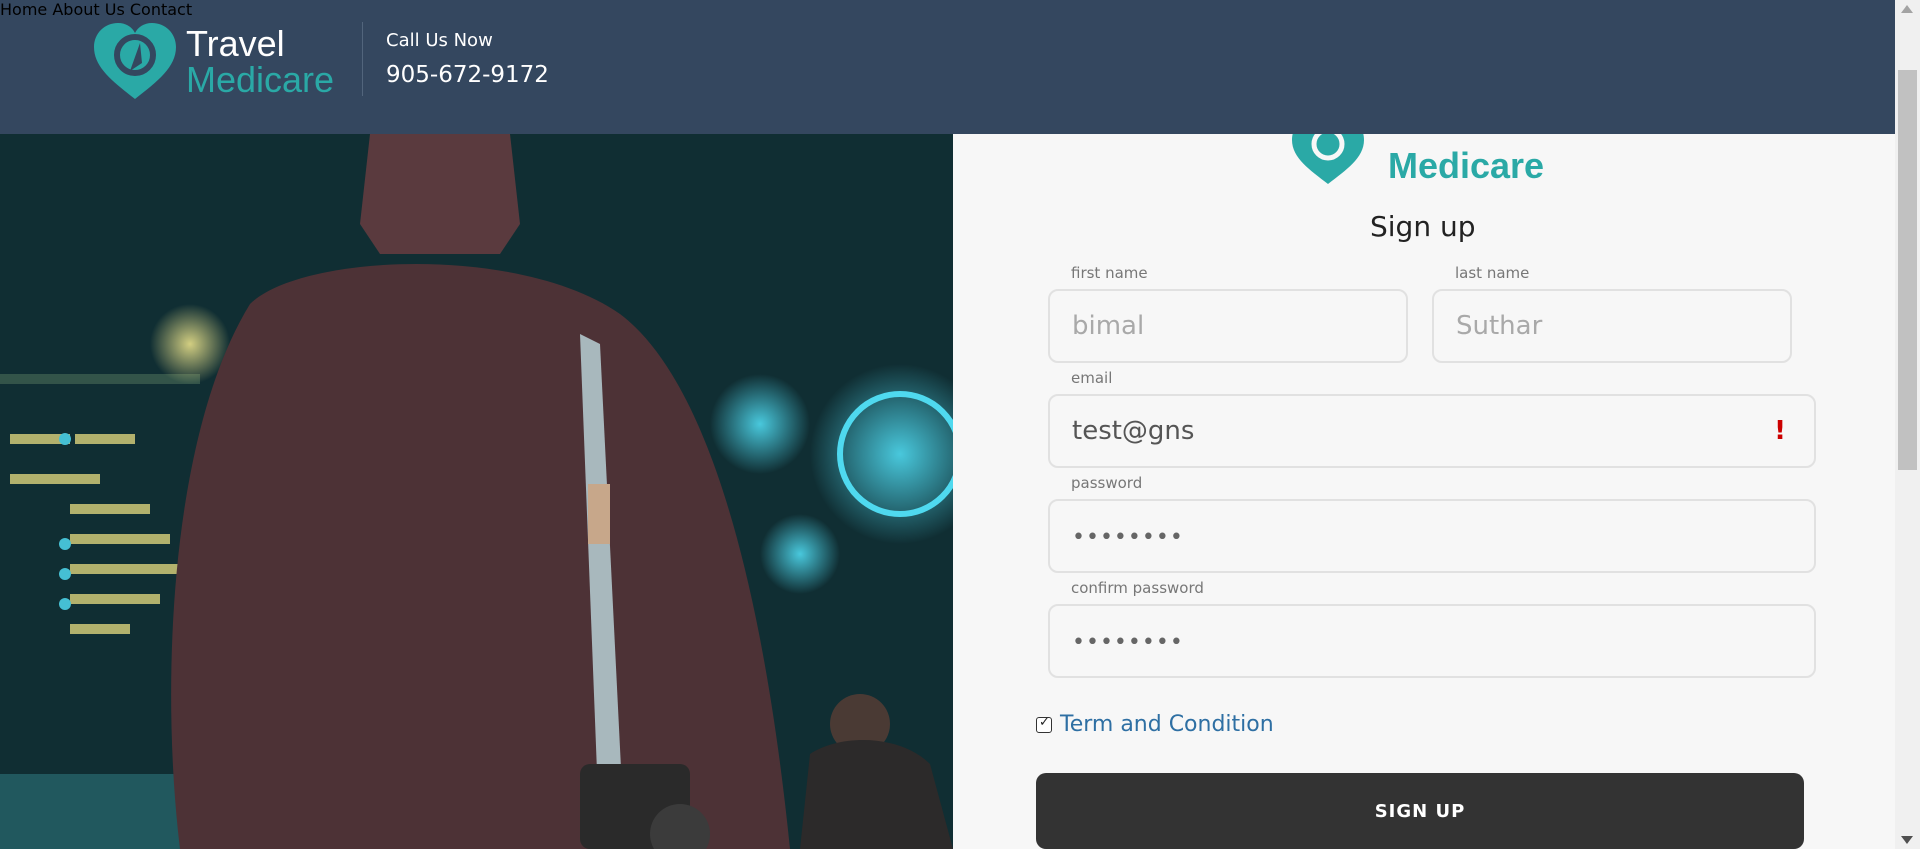 The image size is (1920, 849). Describe the element at coordinates (467, 75) in the screenshot. I see `phone-link: 905-672-9172` at that location.